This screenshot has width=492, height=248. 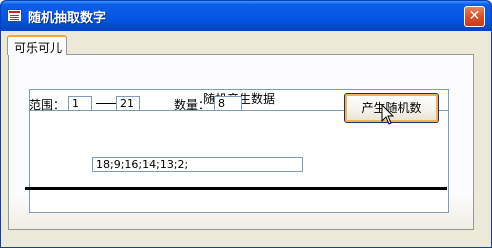 I want to click on range-label: 范围：, so click(x=47, y=105).